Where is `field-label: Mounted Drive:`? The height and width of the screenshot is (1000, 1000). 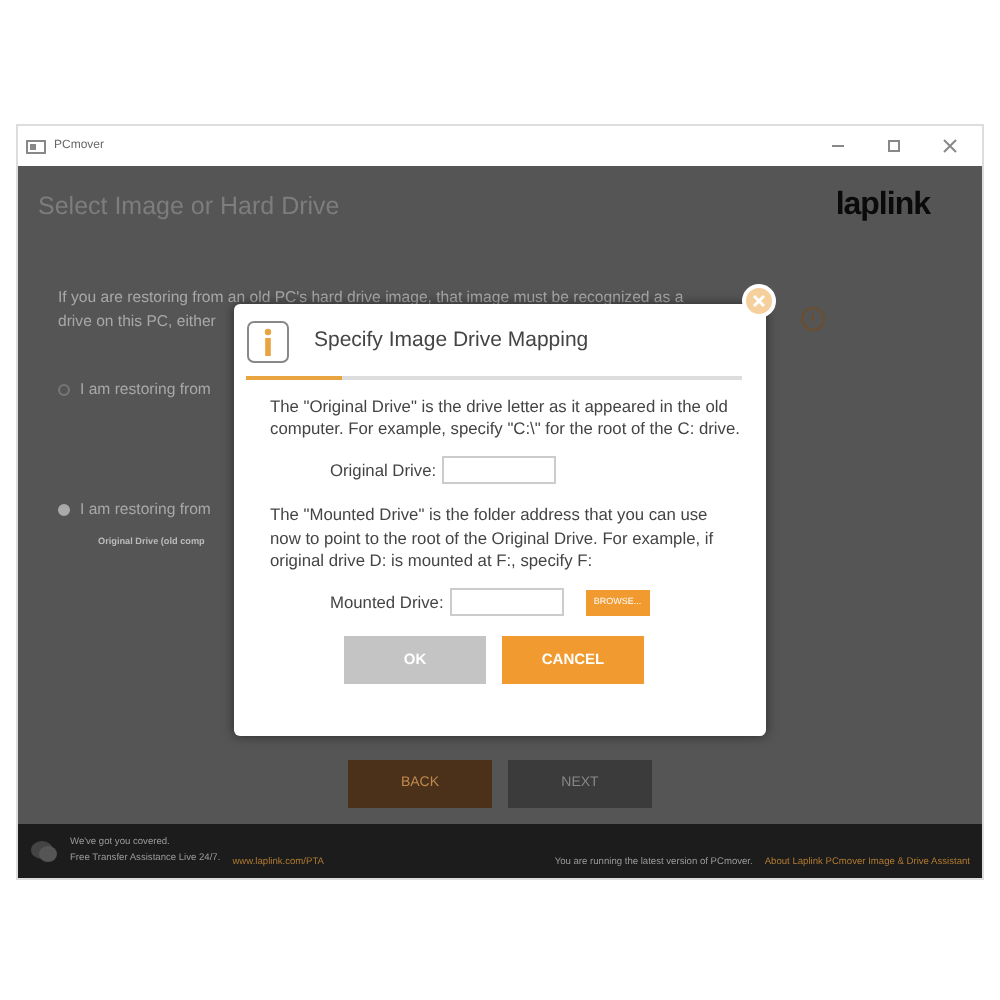 field-label: Mounted Drive: is located at coordinates (387, 602).